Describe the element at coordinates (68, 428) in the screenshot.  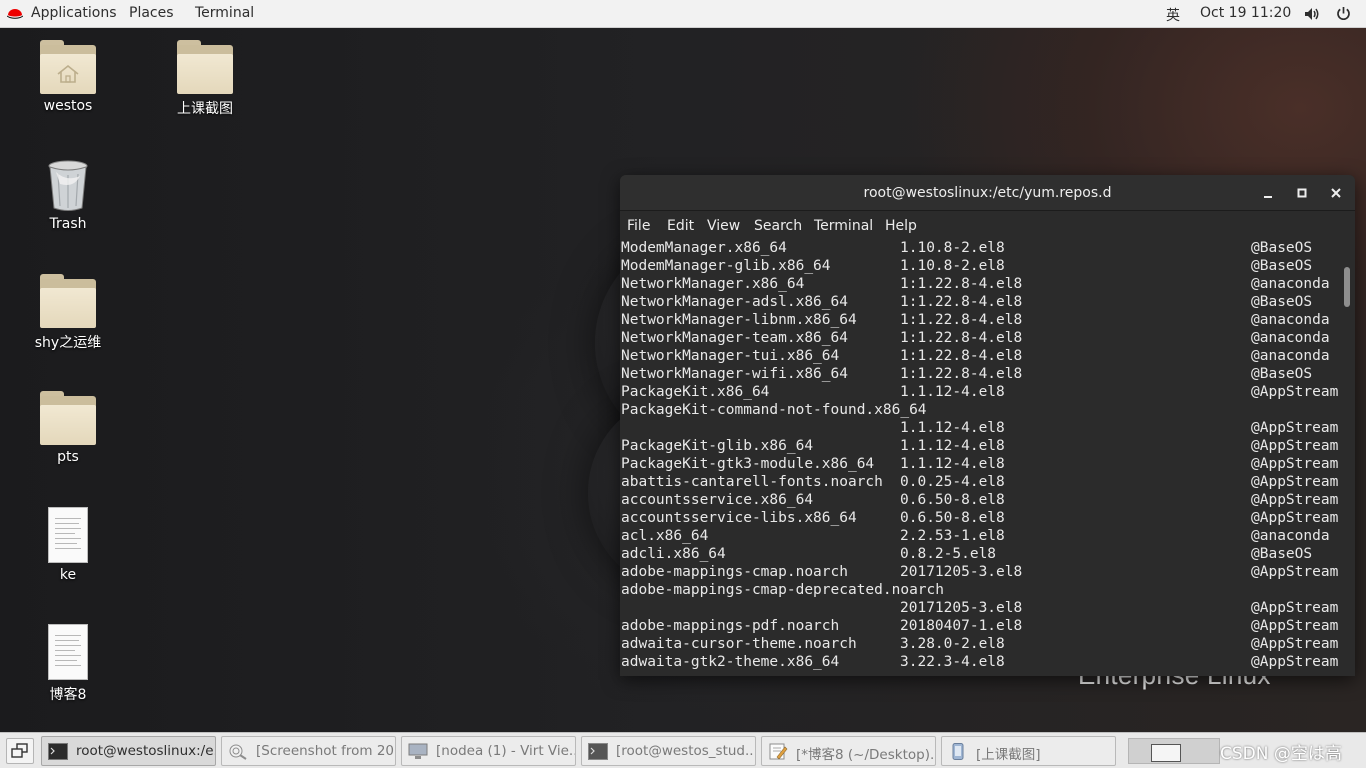
I see `desktop-icon-pts-folder: pts` at that location.